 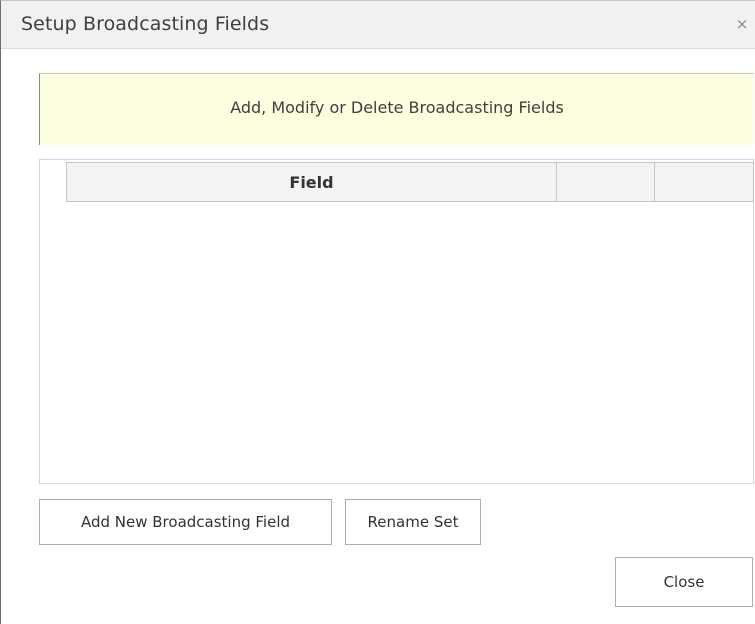 I want to click on grid-header: Field, so click(x=410, y=182).